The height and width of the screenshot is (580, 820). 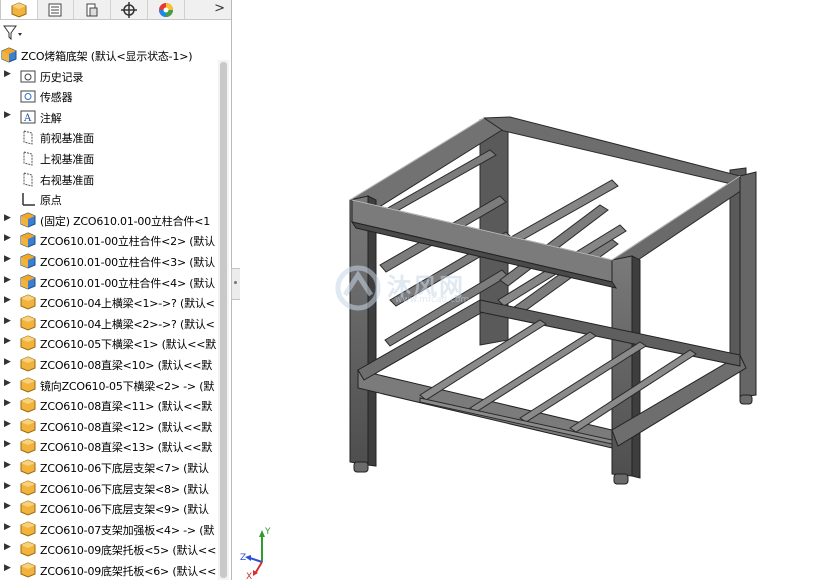 I want to click on tree-component: ▶ ZCO610-04上横梁<1>->? (默认<, so click(x=109, y=302).